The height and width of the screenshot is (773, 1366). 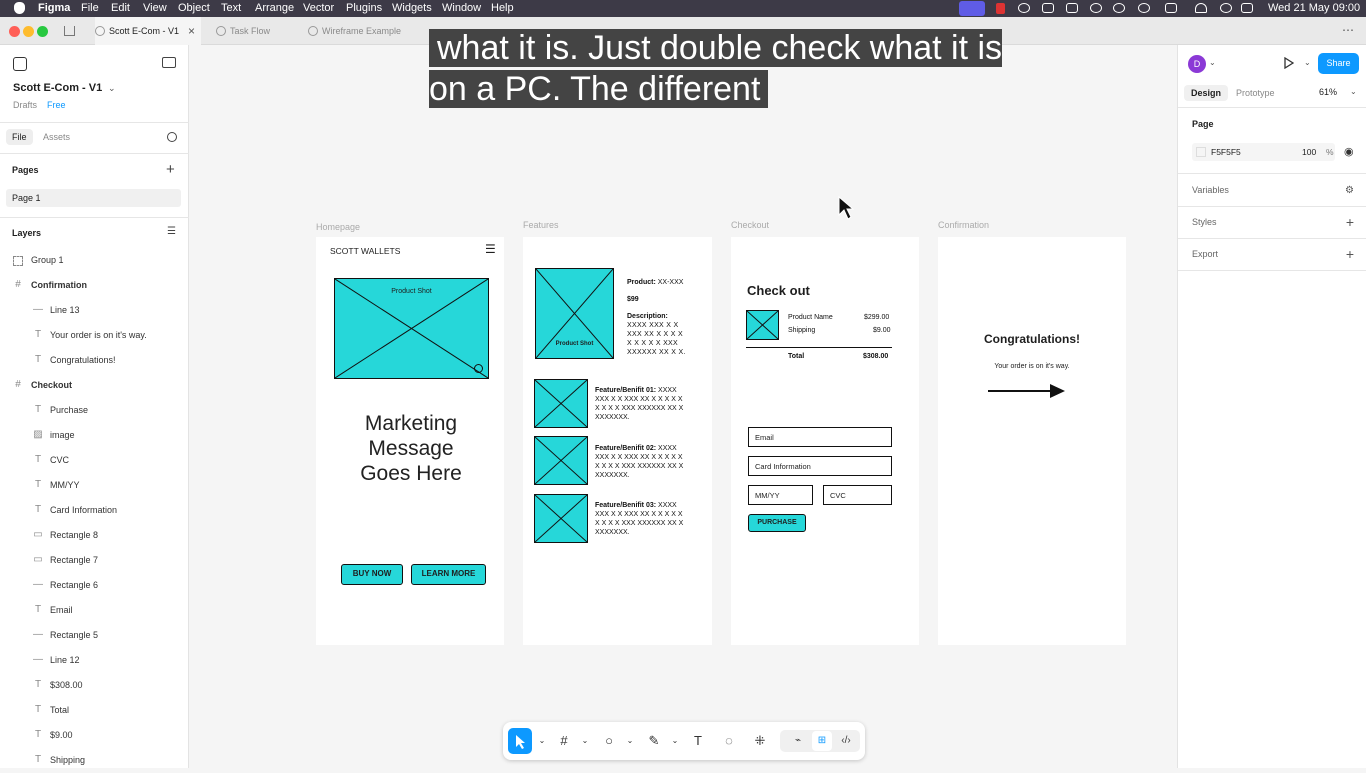 What do you see at coordinates (1201, 152) in the screenshot?
I see `color-swatch` at bounding box center [1201, 152].